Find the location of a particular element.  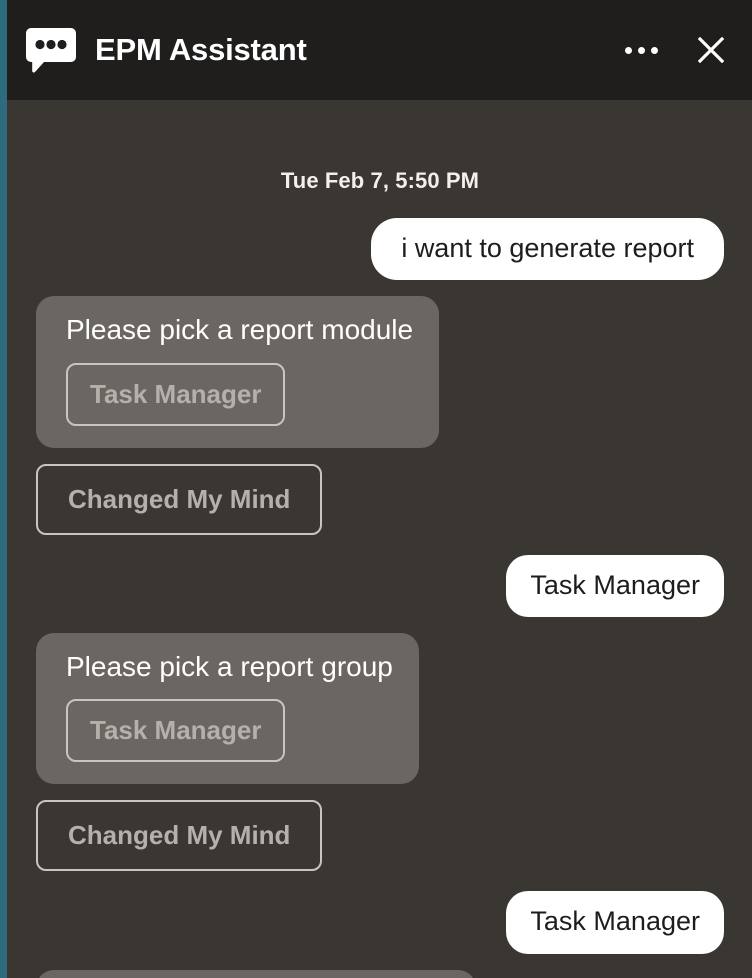

speech-bubble-dots-icon is located at coordinates (51, 50).